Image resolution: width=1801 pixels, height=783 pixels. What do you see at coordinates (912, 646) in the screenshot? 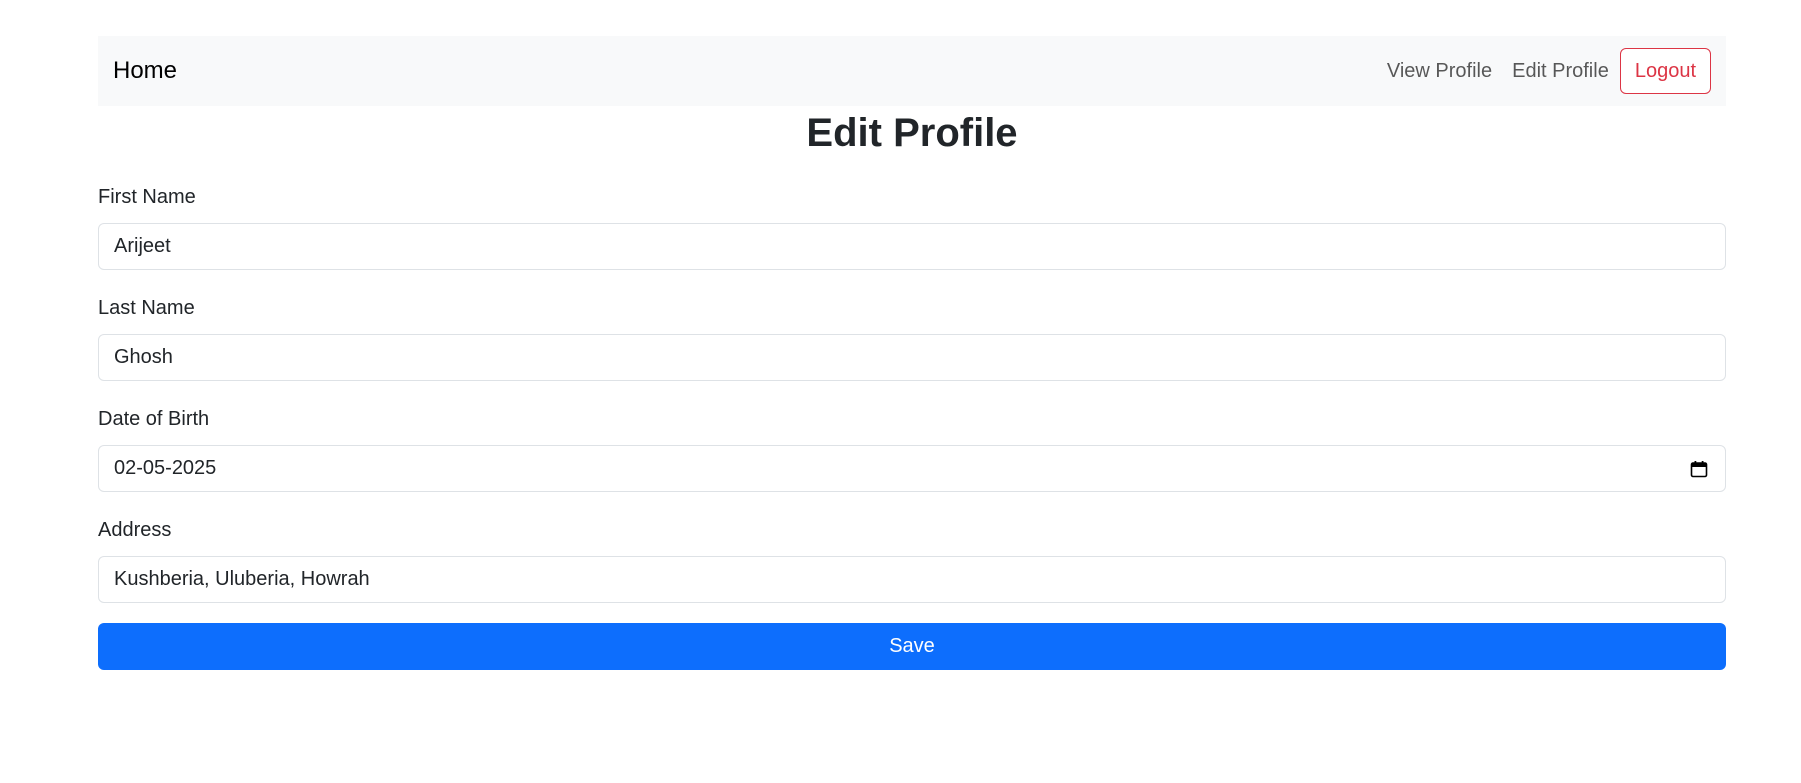
I see `save-button: Save` at bounding box center [912, 646].